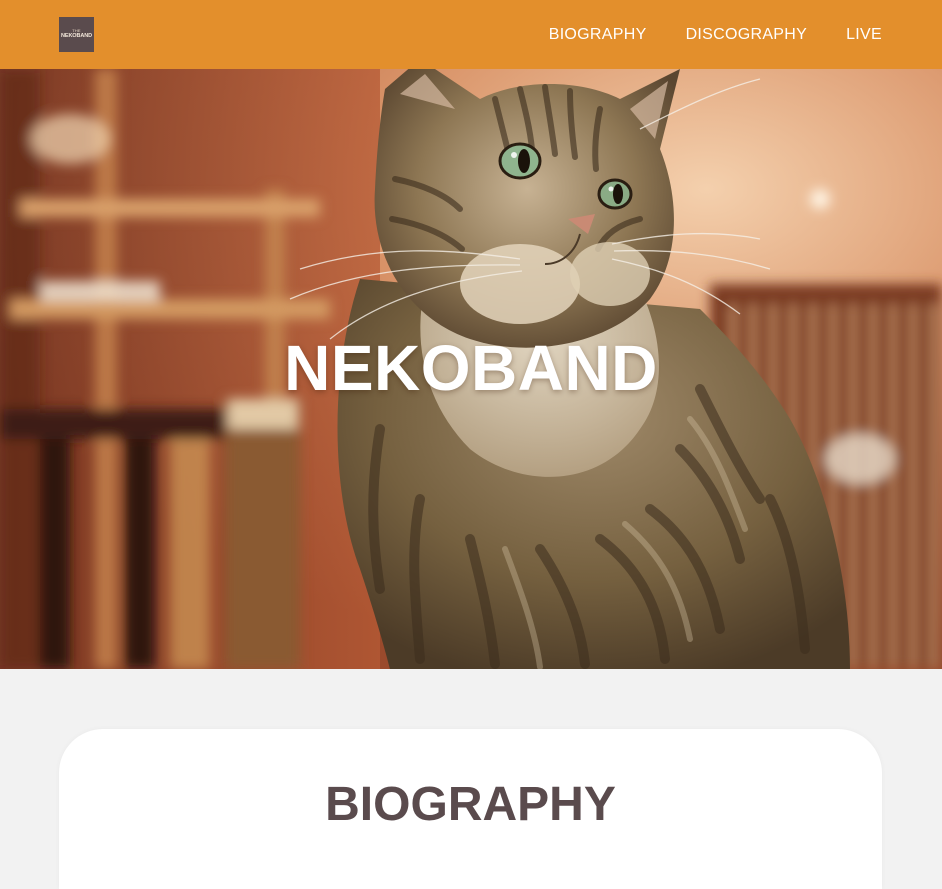 The height and width of the screenshot is (889, 942). Describe the element at coordinates (470, 804) in the screenshot. I see `biography-heading: BIOGRAPHY` at that location.